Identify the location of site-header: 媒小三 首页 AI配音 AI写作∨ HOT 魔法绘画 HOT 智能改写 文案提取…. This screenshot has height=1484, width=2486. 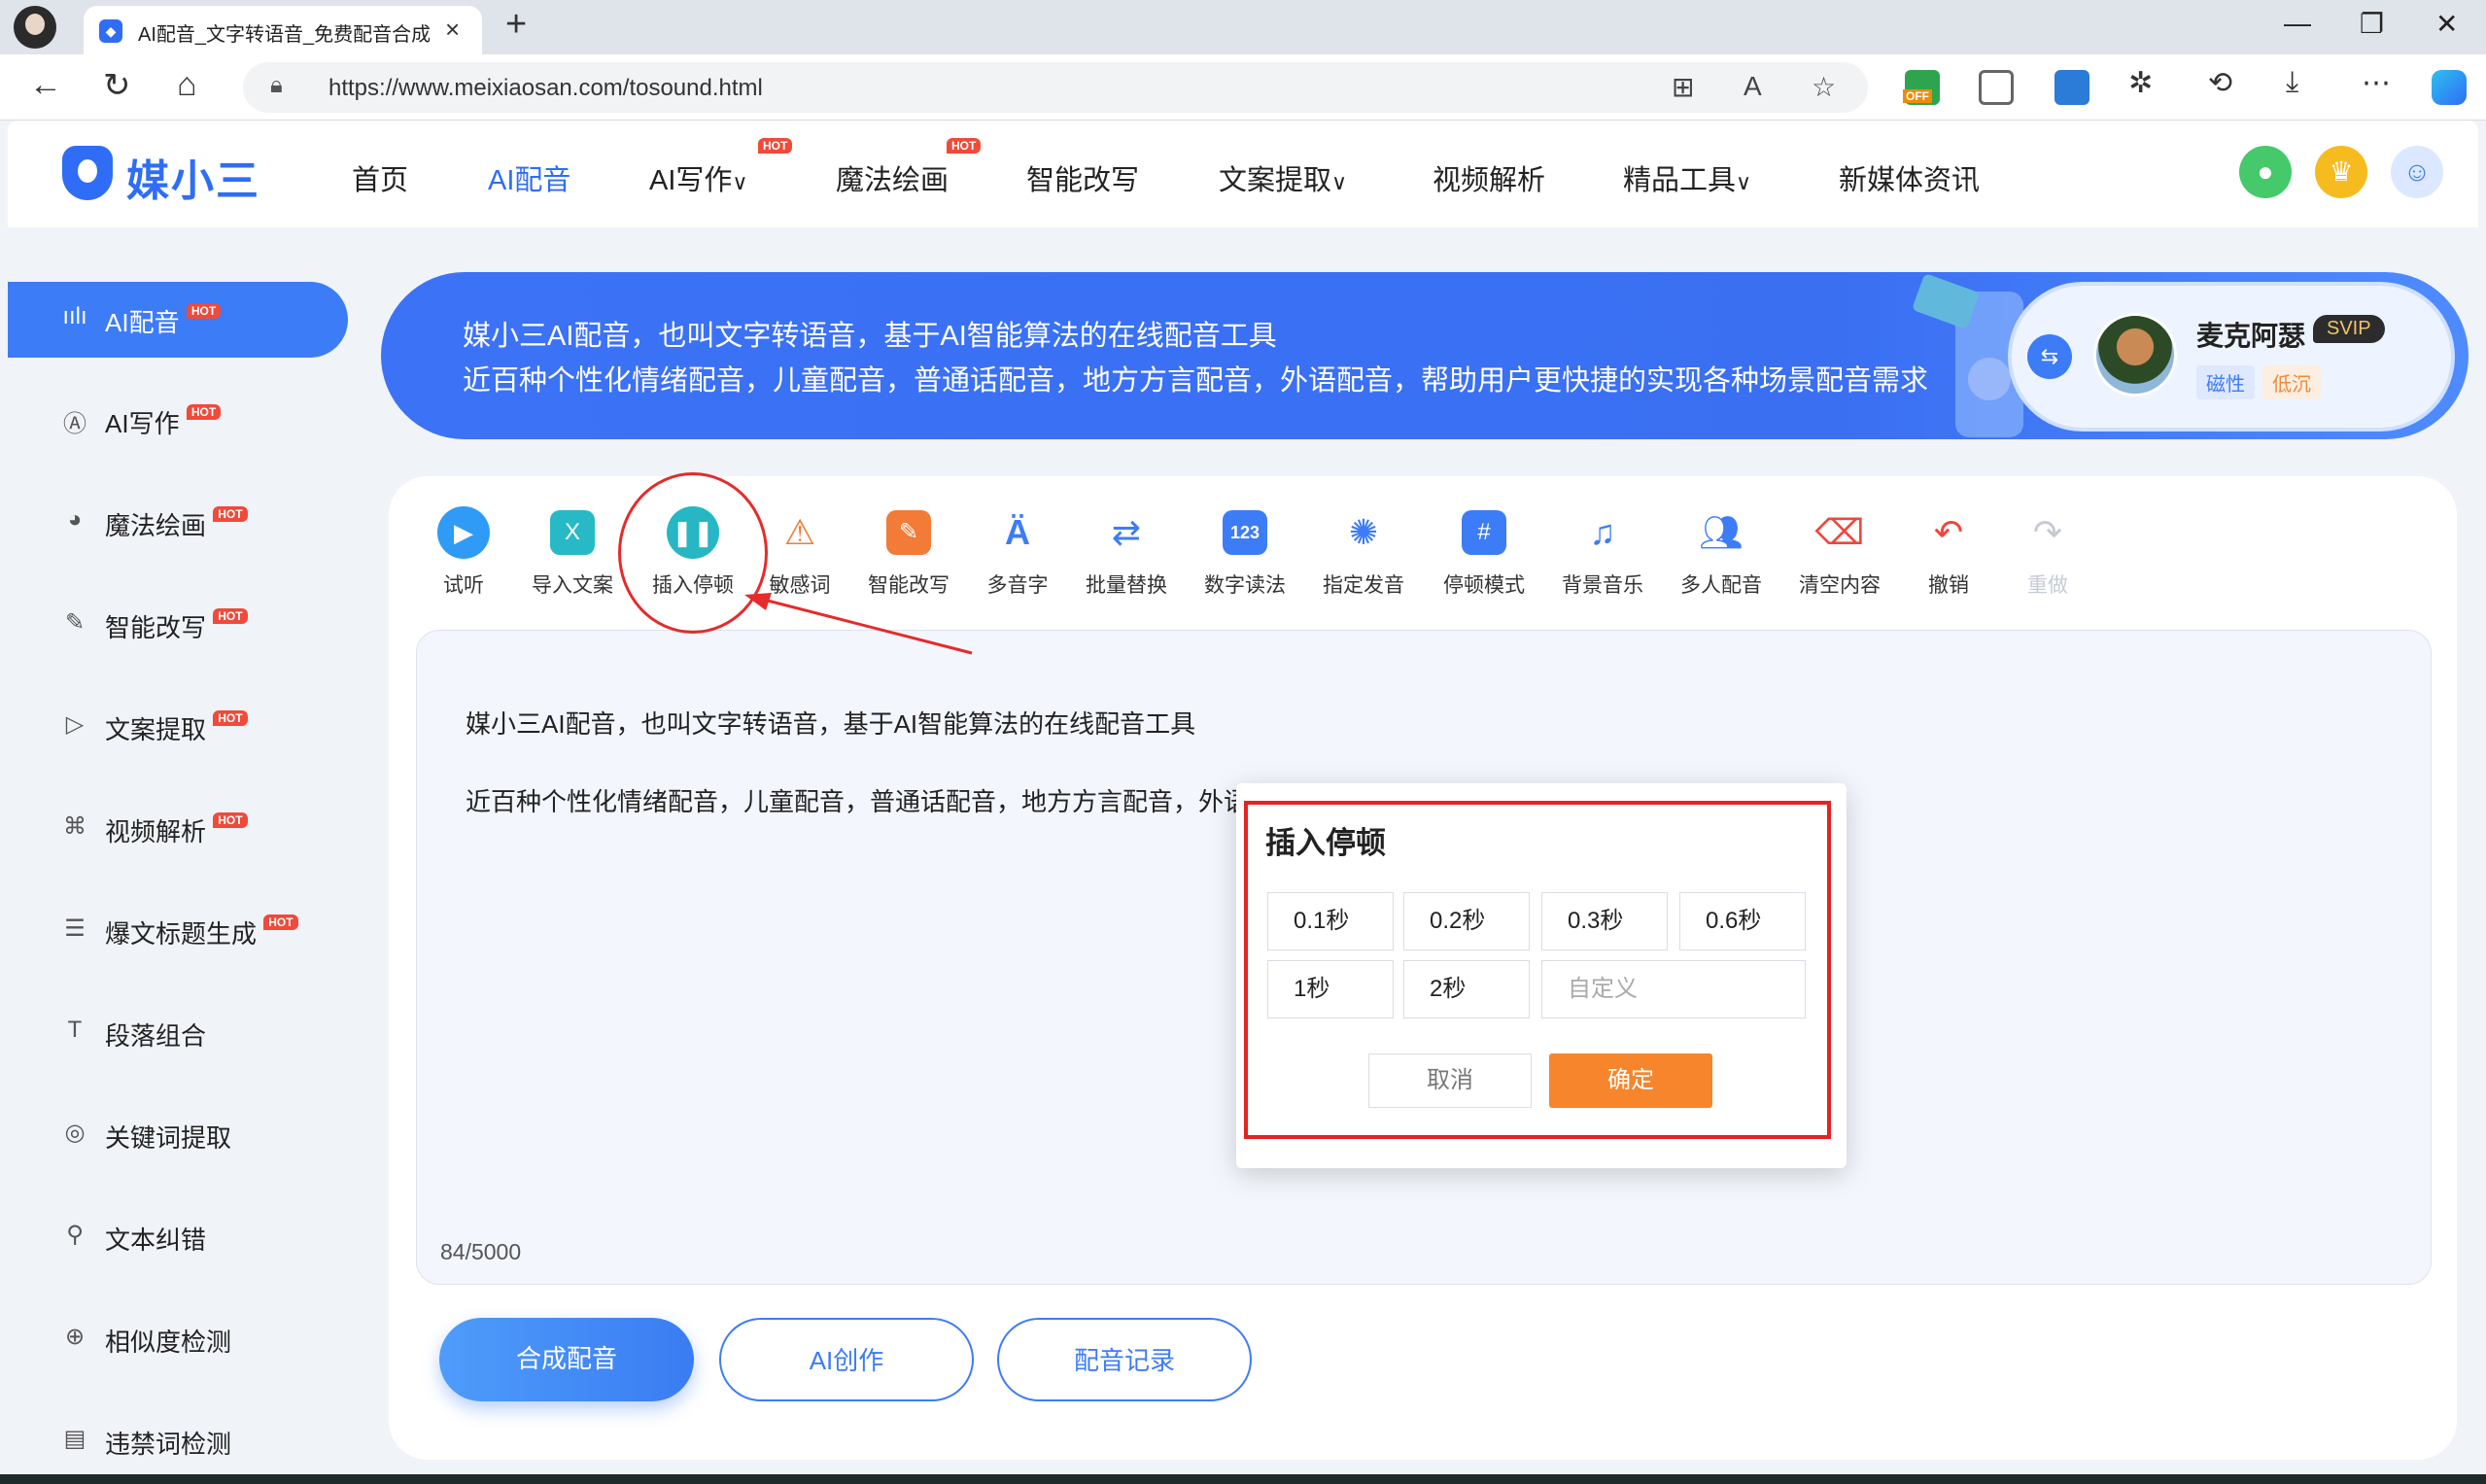
(1243, 174).